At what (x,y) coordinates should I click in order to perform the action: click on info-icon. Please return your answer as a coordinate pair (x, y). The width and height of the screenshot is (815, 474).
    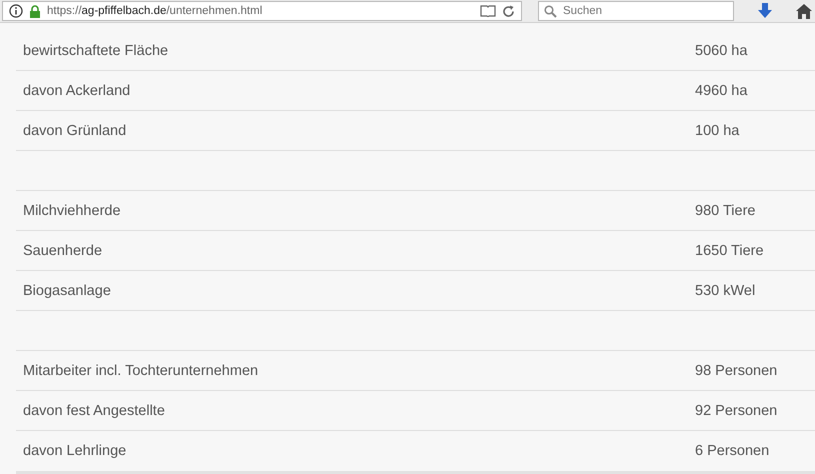
    Looking at the image, I should click on (16, 11).